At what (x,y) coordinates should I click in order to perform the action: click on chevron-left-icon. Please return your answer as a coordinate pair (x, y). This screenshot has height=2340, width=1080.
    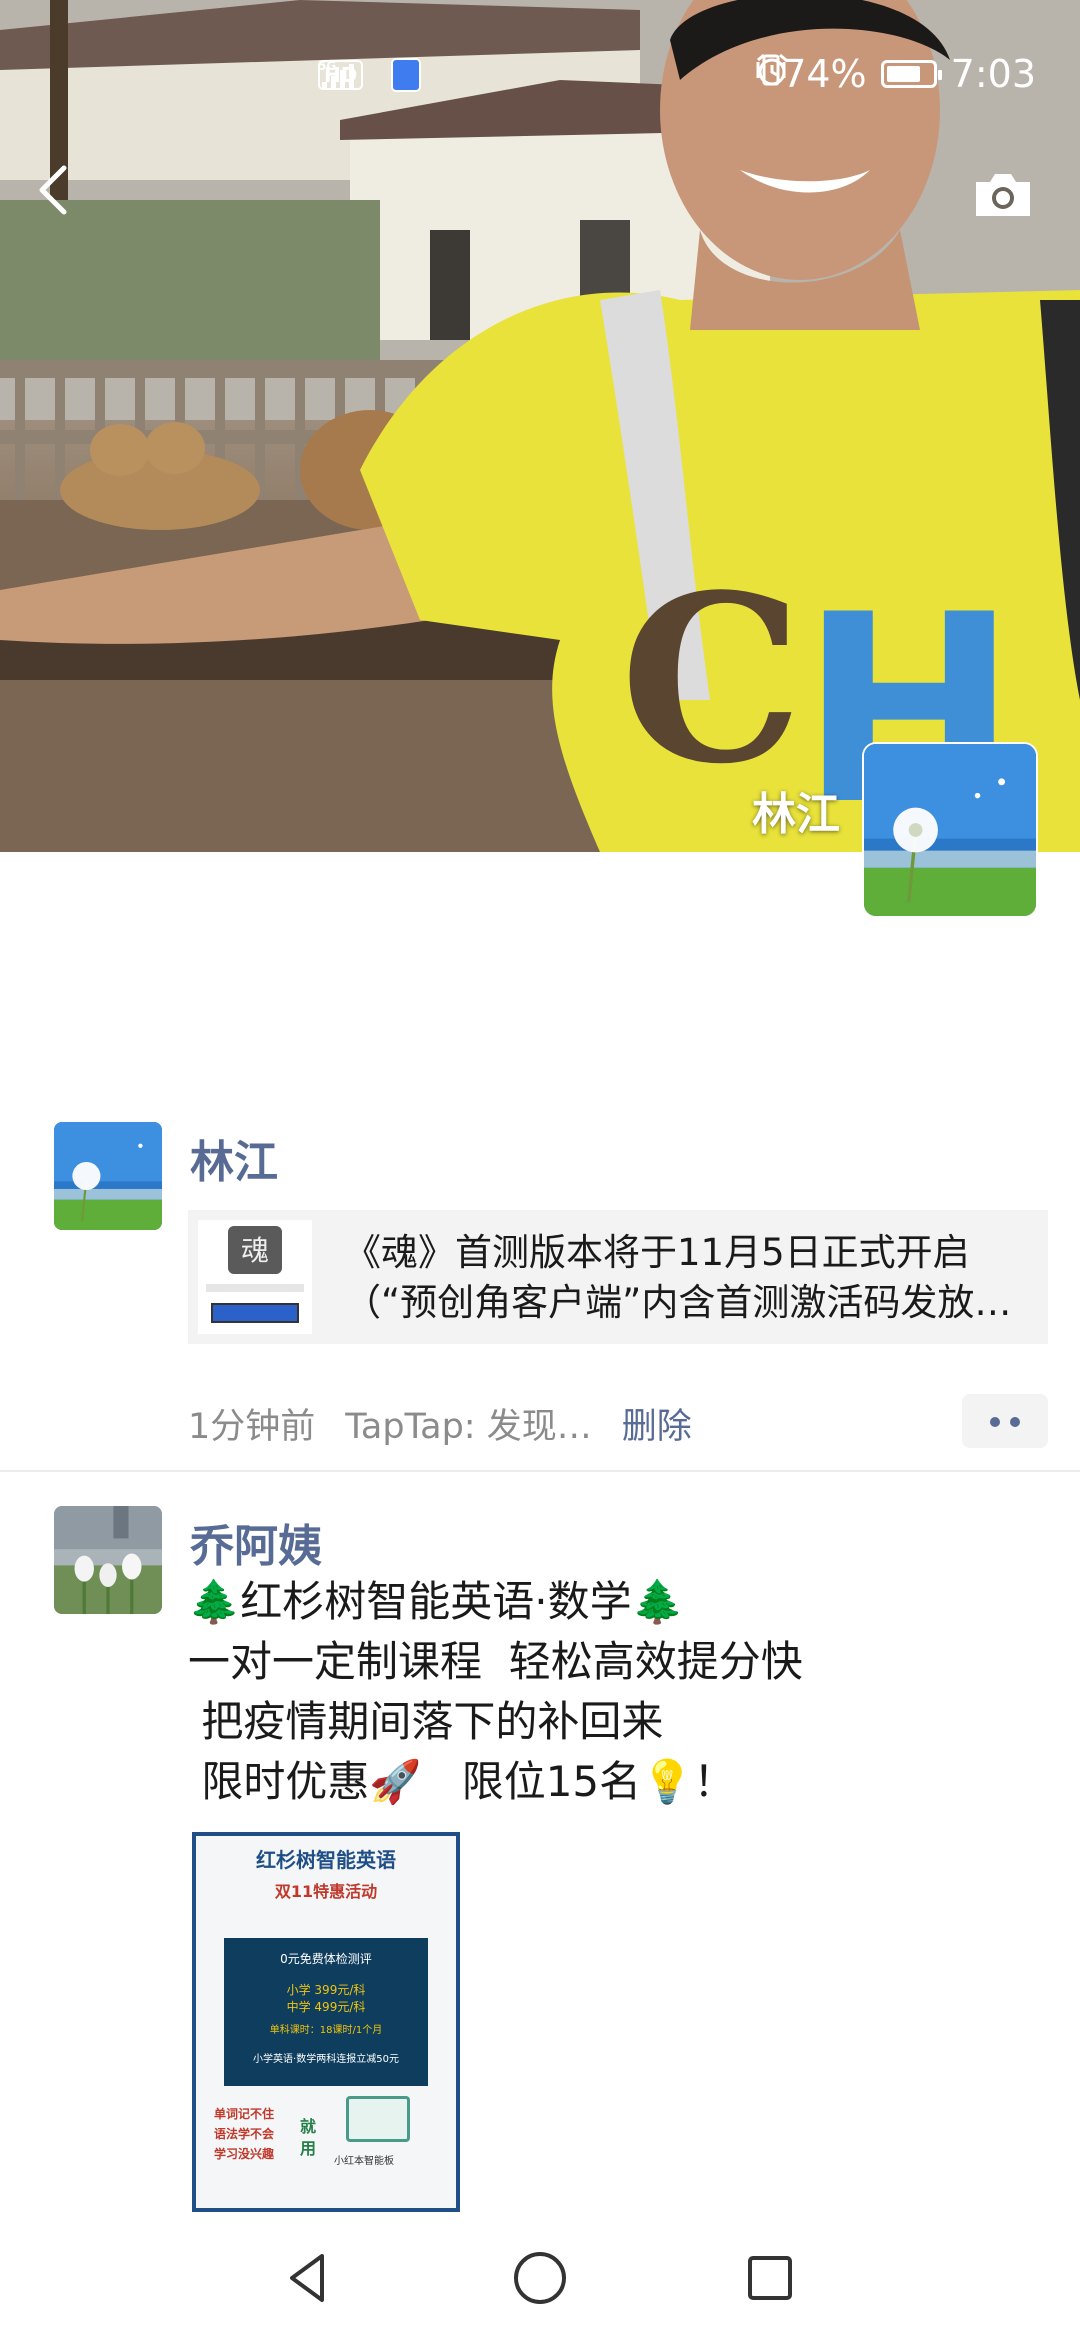
    Looking at the image, I should click on (53, 190).